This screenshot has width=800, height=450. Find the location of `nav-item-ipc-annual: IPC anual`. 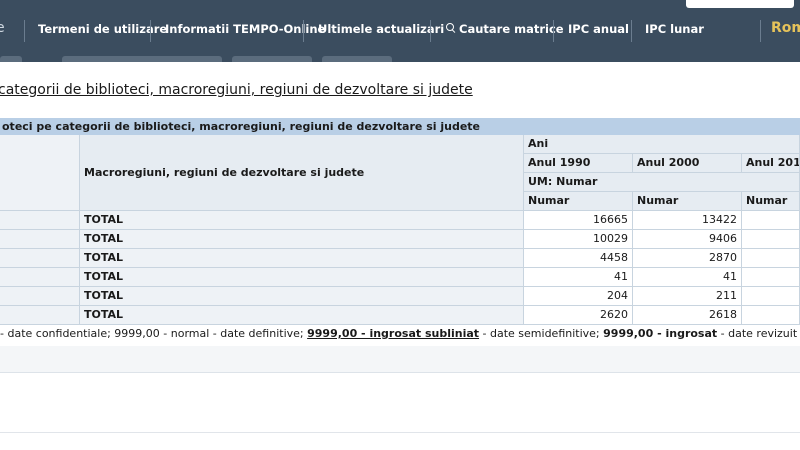

nav-item-ipc-annual: IPC anual is located at coordinates (598, 29).